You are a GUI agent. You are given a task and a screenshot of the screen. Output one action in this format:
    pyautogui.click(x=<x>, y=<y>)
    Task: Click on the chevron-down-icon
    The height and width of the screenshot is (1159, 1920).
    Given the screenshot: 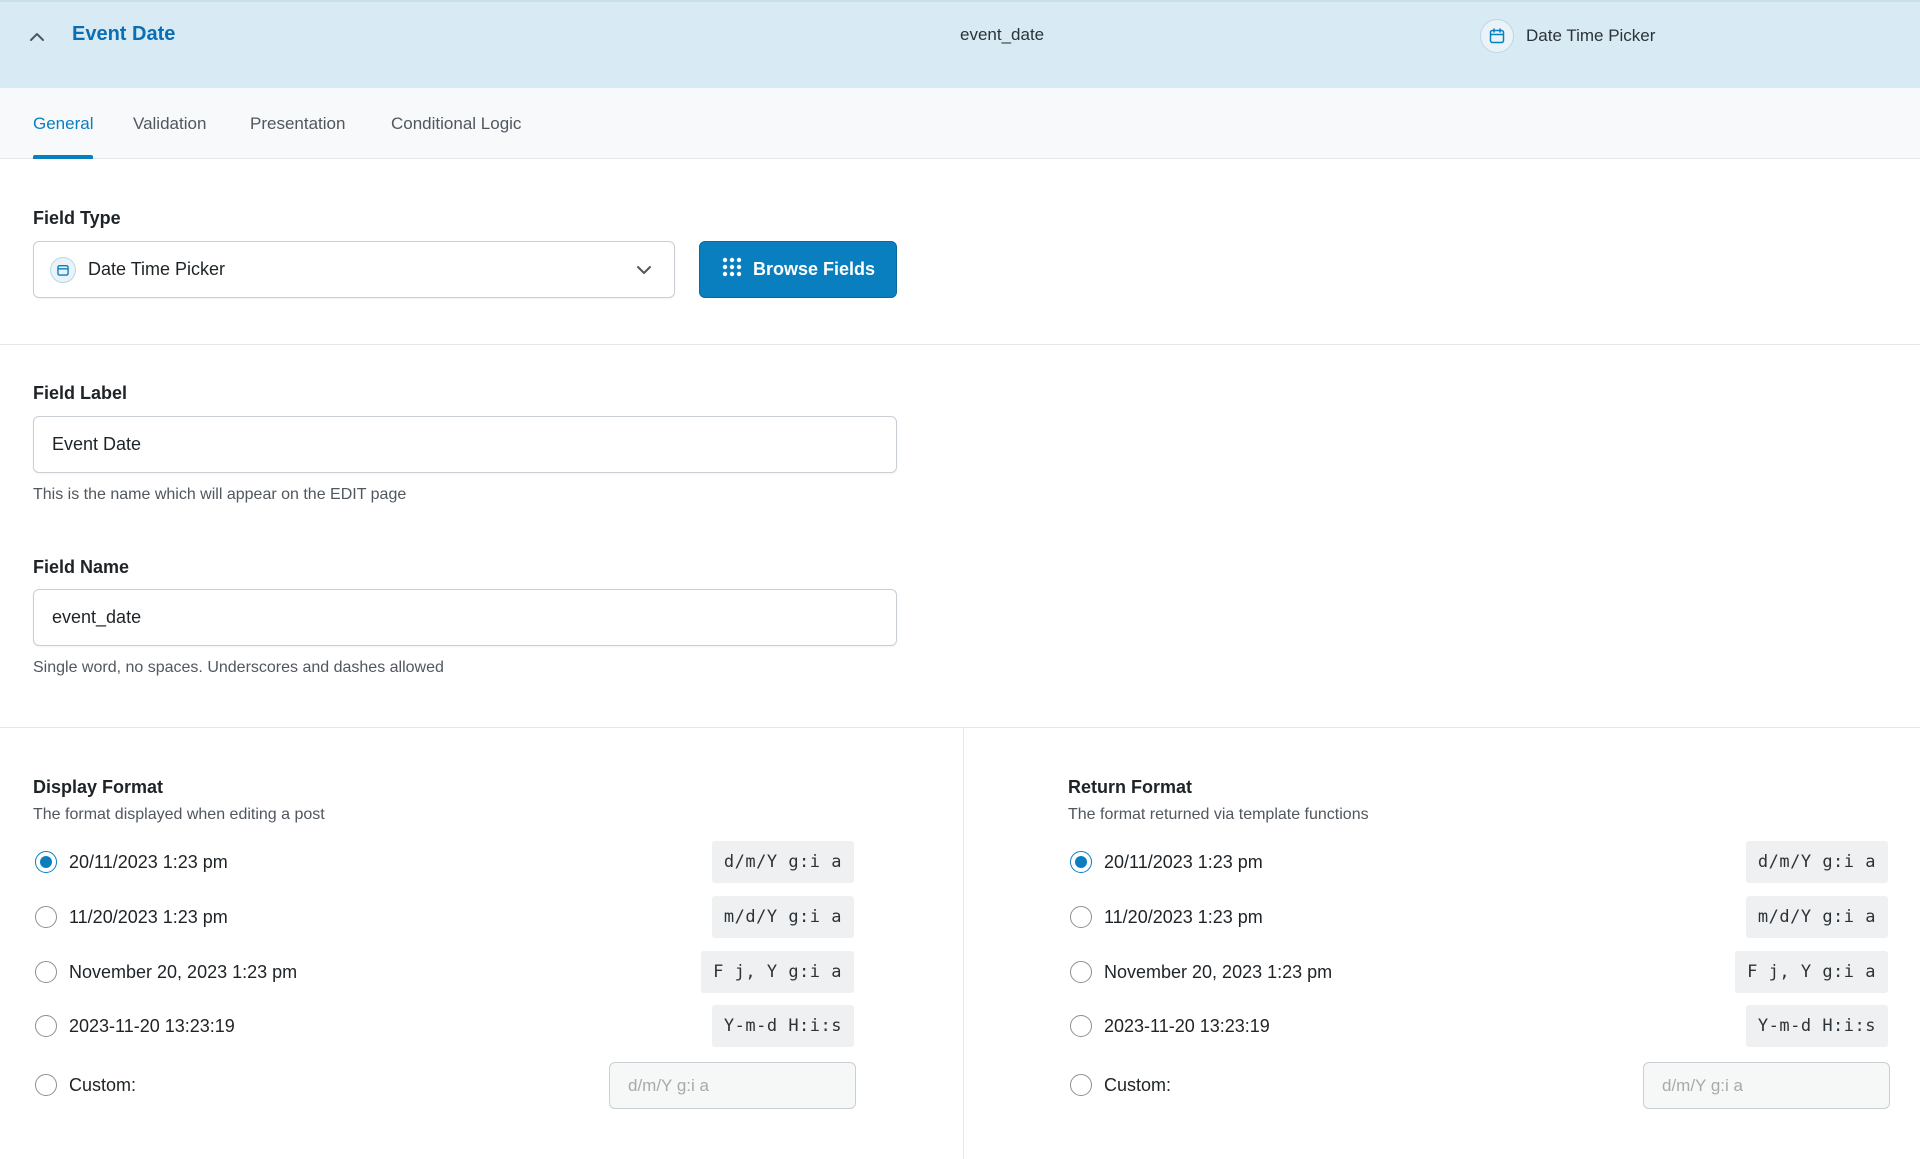 What is the action you would take?
    pyautogui.click(x=644, y=272)
    